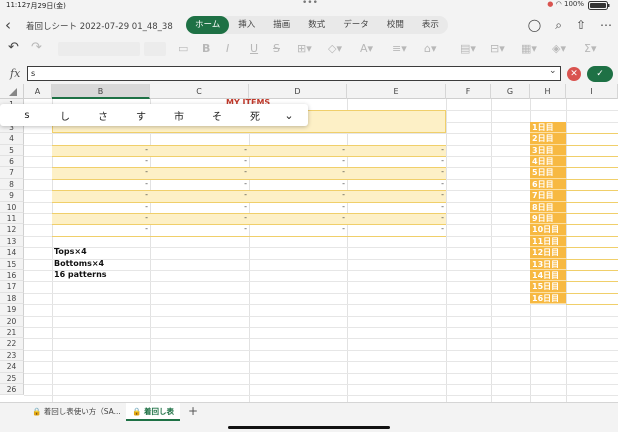  Describe the element at coordinates (548, 298) in the screenshot. I see `day-cell: 16日目` at that location.